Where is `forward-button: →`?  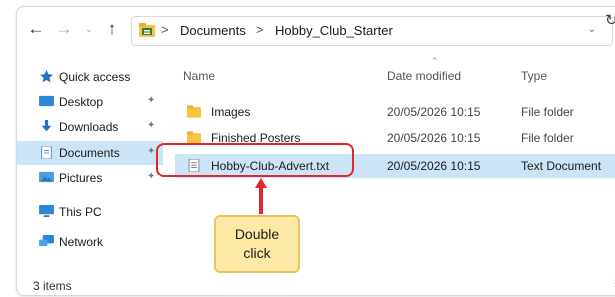
forward-button: → is located at coordinates (64, 29).